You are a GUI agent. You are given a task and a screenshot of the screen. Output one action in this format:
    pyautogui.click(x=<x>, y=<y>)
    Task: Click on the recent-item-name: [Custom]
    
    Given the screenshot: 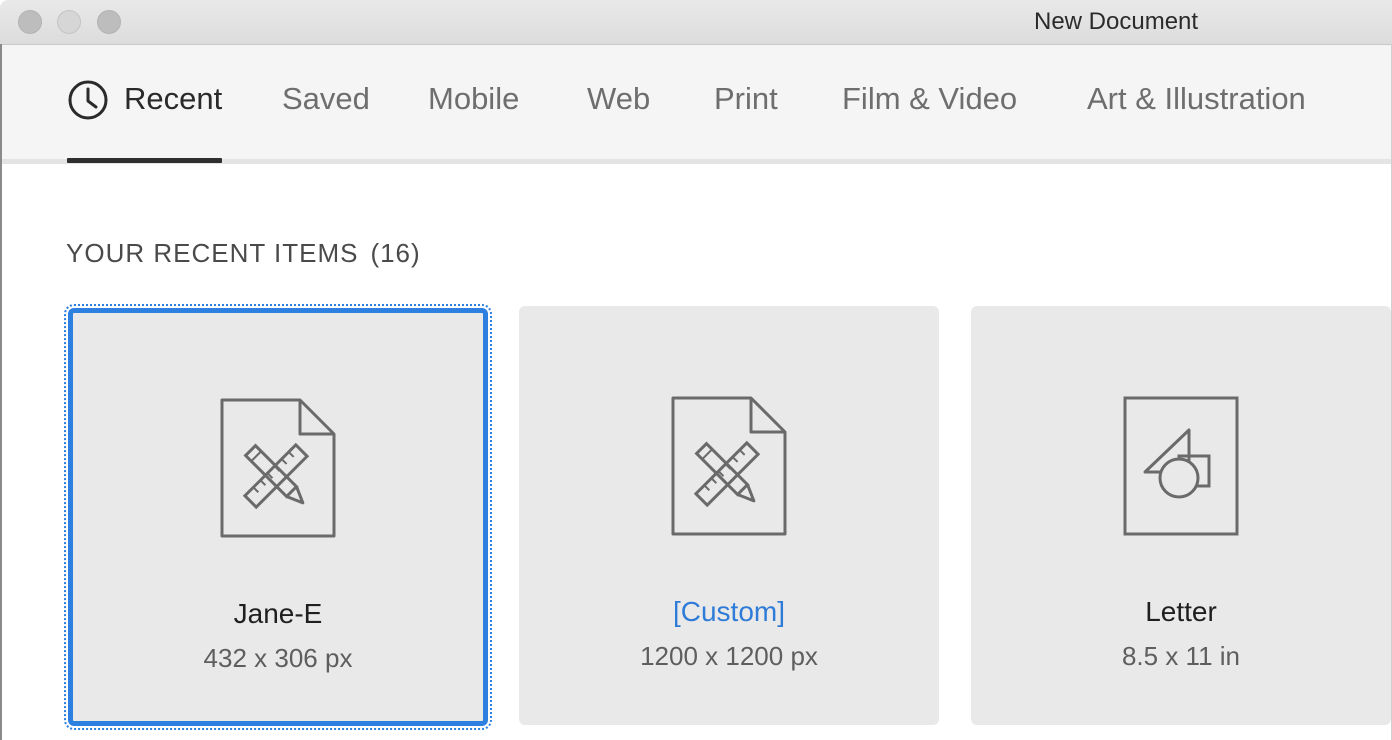 What is the action you would take?
    pyautogui.click(x=729, y=611)
    